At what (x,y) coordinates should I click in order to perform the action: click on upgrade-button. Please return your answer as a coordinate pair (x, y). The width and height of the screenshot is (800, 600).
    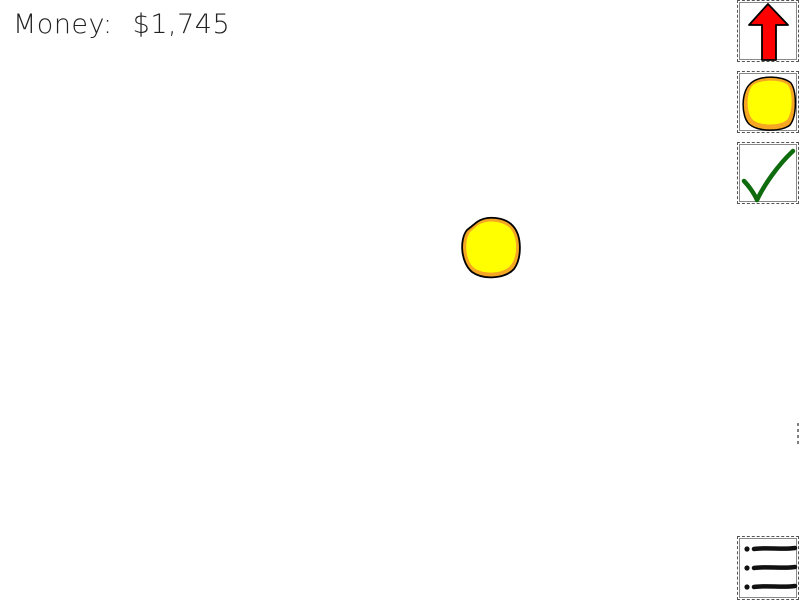
    Looking at the image, I should click on (768, 31).